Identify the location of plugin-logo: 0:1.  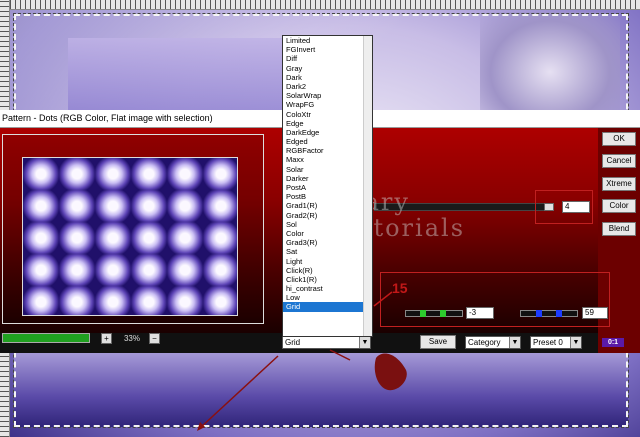
(613, 342).